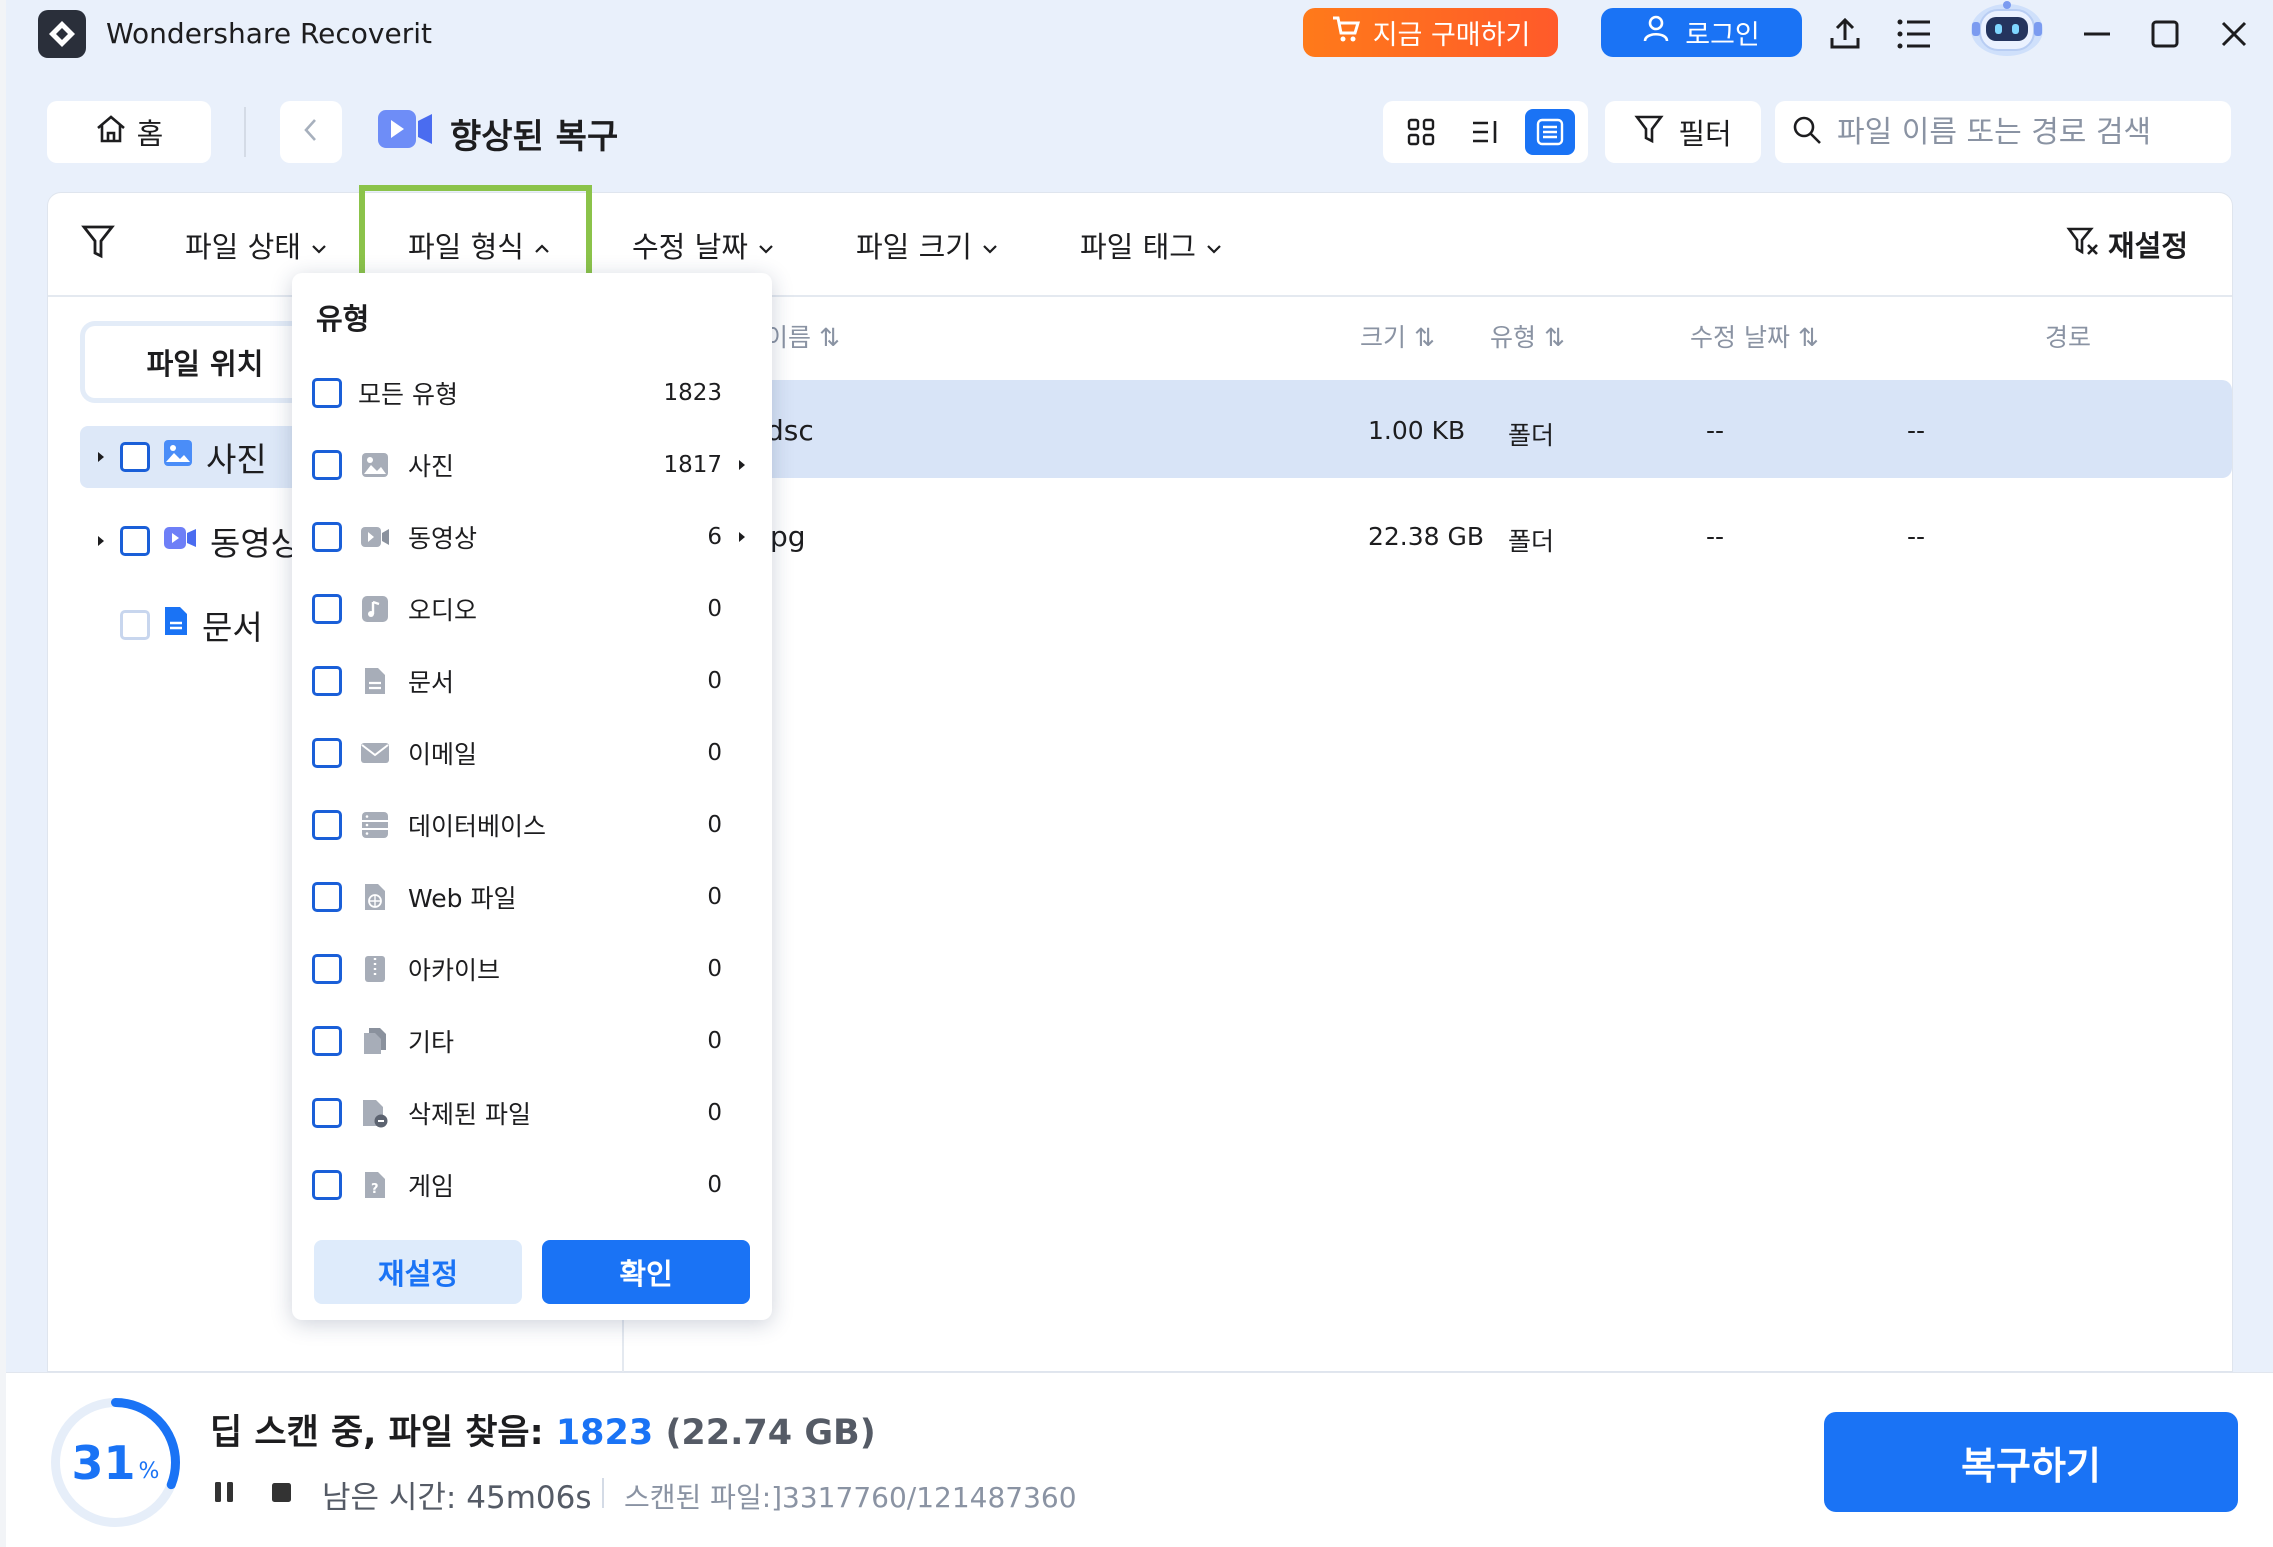 Image resolution: width=2273 pixels, height=1547 pixels. Describe the element at coordinates (375, 465) in the screenshot. I see `photo-type-icon` at that location.